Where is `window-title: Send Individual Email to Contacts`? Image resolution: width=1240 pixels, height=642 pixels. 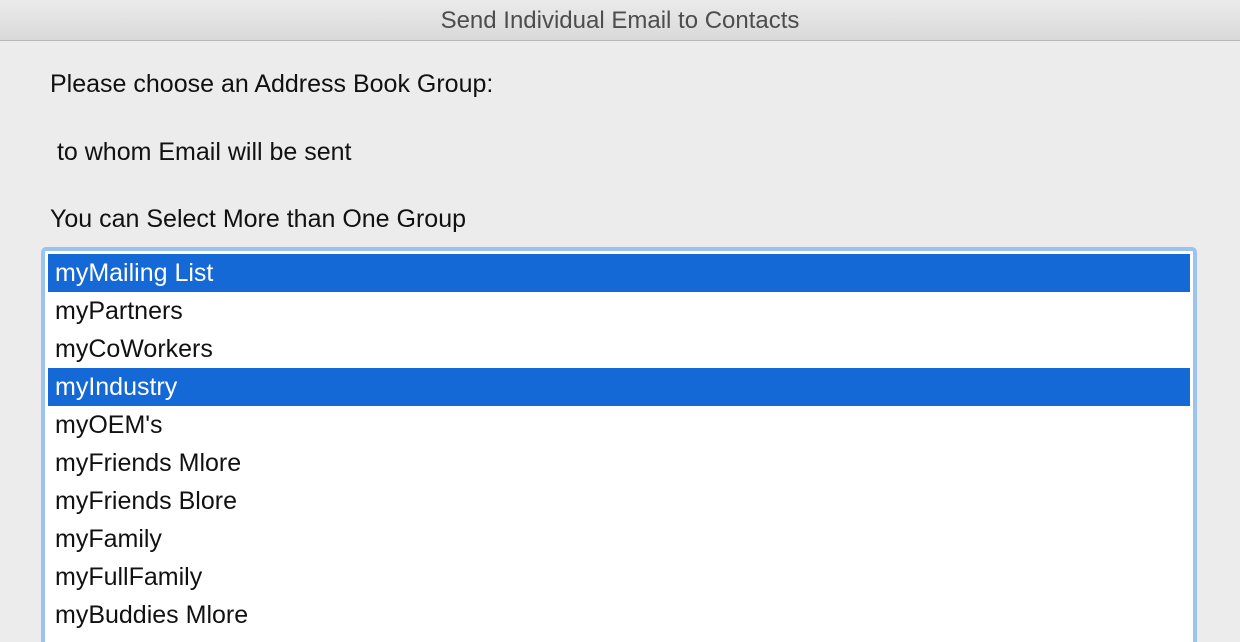
window-title: Send Individual Email to Contacts is located at coordinates (620, 20).